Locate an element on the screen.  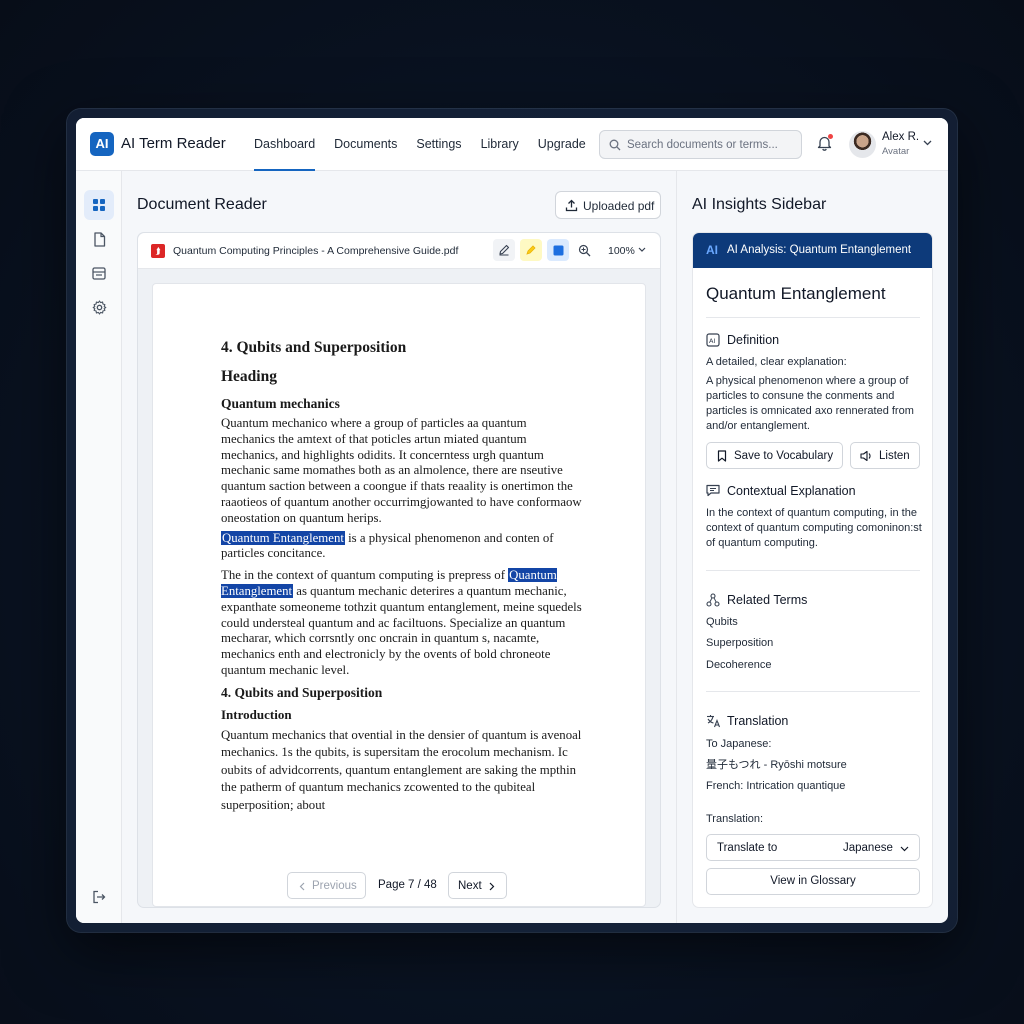
app-logo: AI is located at coordinates (102, 144).